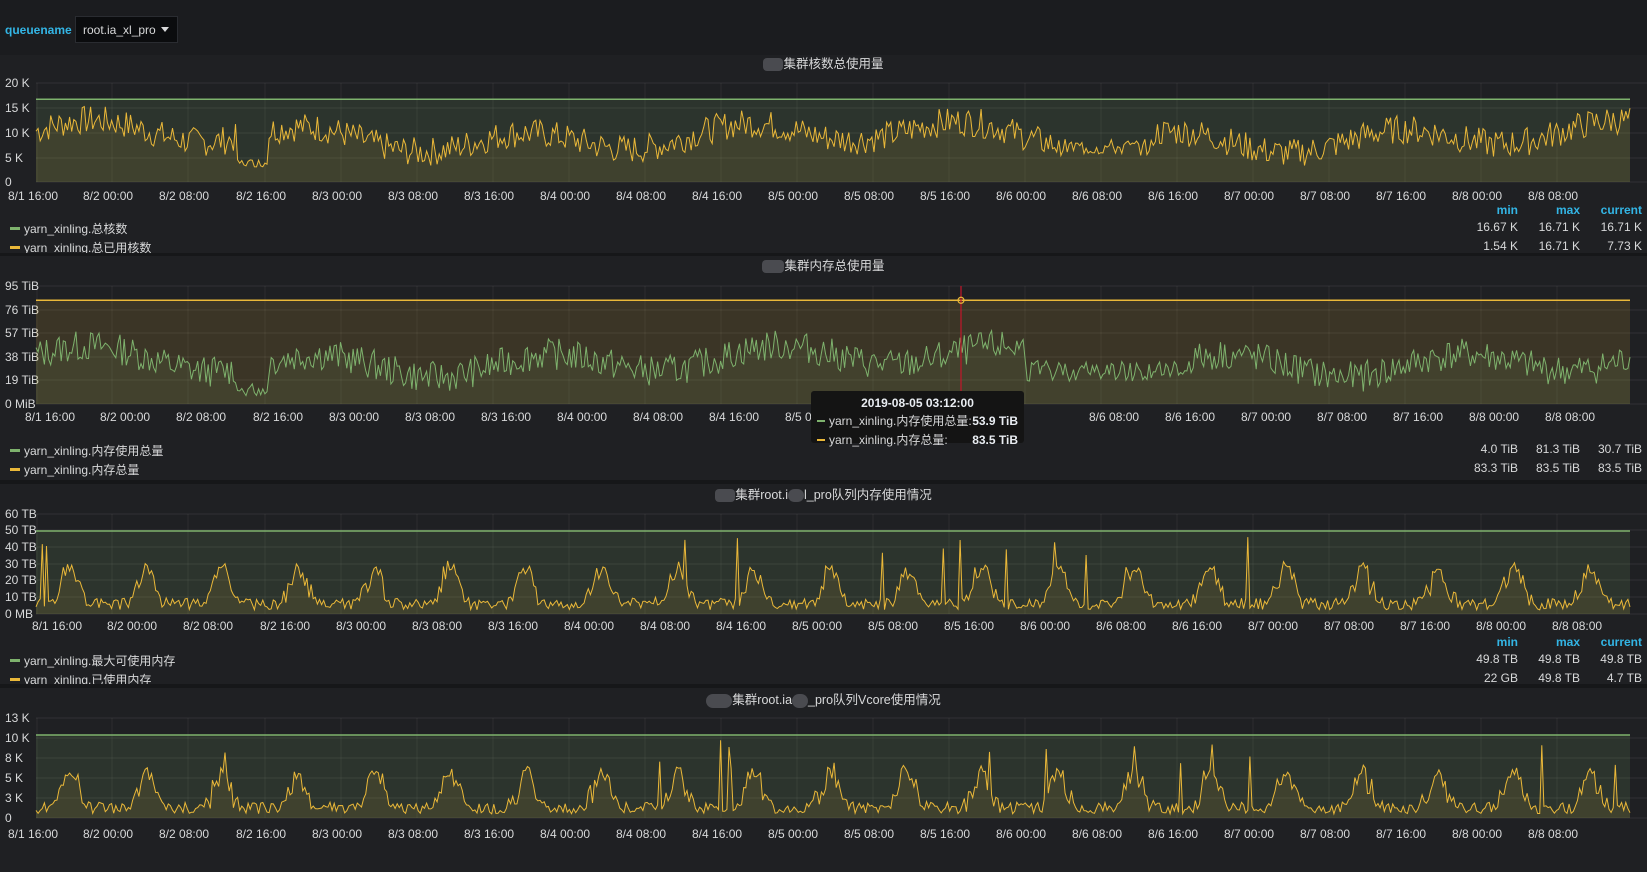 This screenshot has height=872, width=1647. What do you see at coordinates (38, 30) in the screenshot?
I see `variable-label: queuename` at bounding box center [38, 30].